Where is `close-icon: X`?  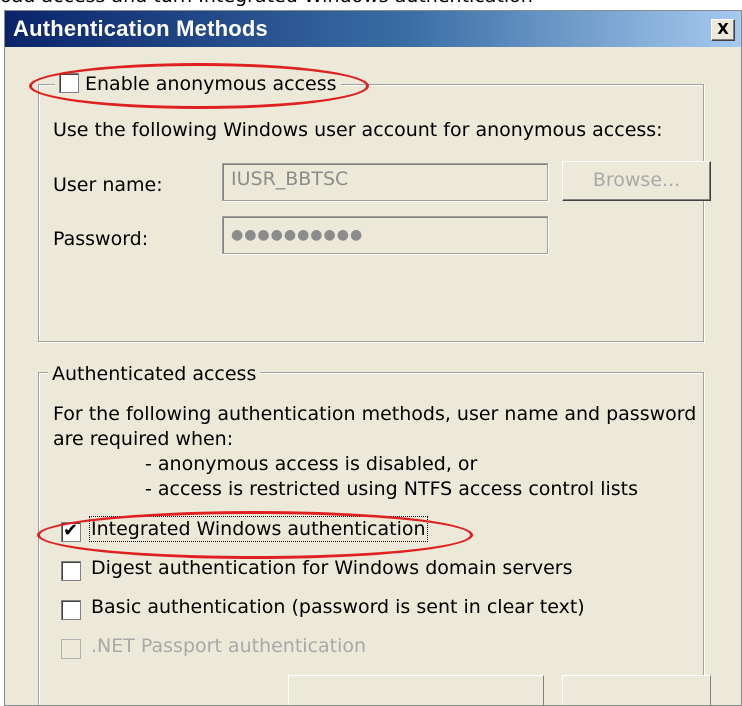
close-icon: X is located at coordinates (723, 29).